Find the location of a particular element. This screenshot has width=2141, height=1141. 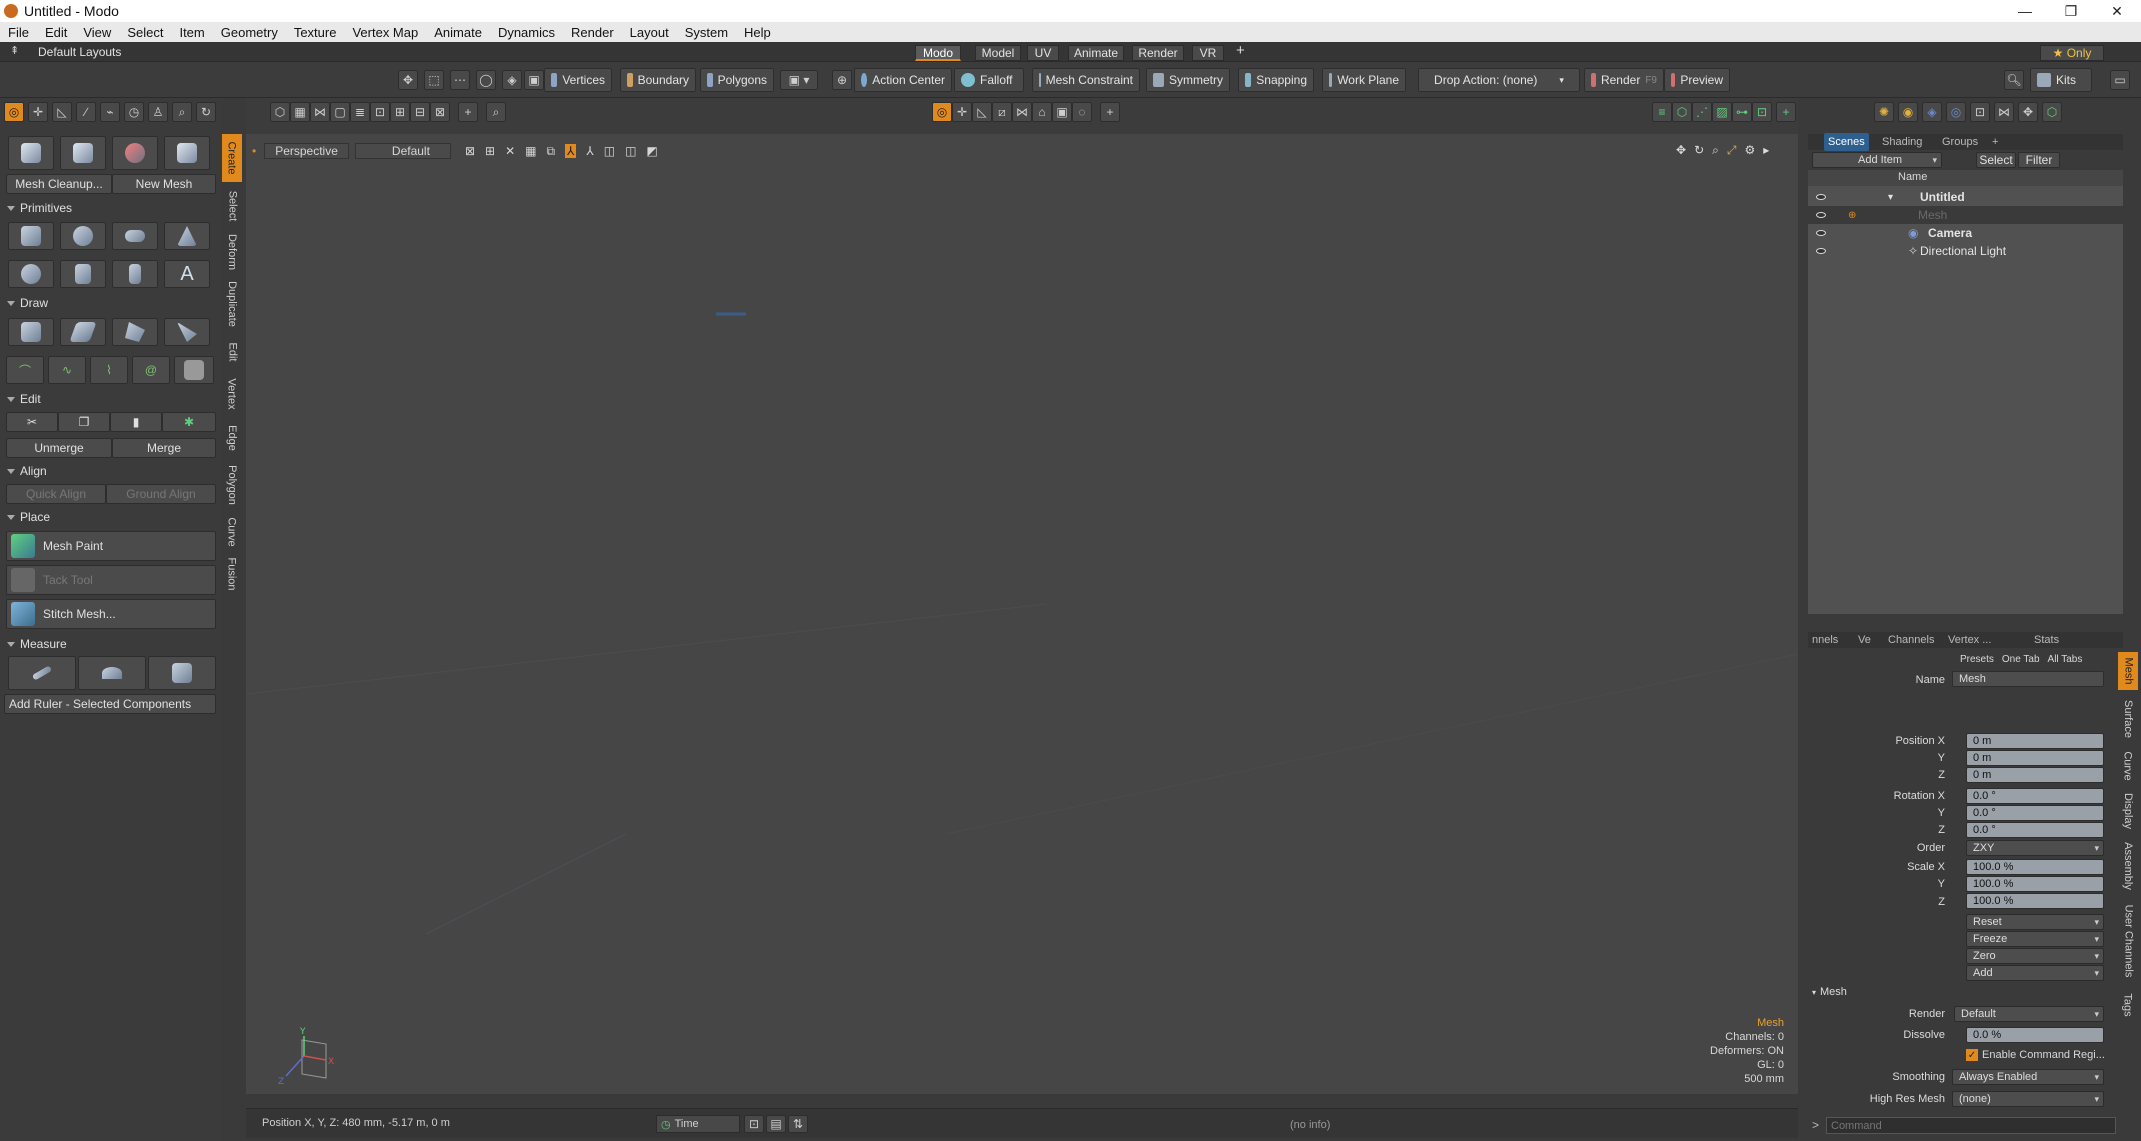

rvtab-surface: Surface is located at coordinates (2128, 719).